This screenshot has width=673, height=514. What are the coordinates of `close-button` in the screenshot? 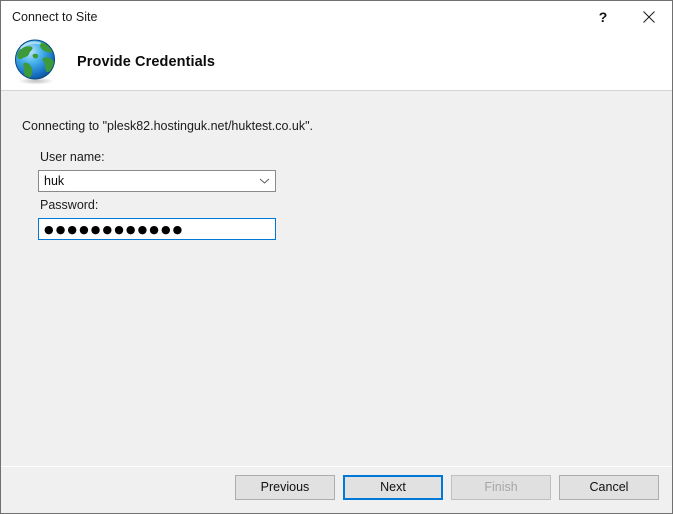 It's located at (649, 17).